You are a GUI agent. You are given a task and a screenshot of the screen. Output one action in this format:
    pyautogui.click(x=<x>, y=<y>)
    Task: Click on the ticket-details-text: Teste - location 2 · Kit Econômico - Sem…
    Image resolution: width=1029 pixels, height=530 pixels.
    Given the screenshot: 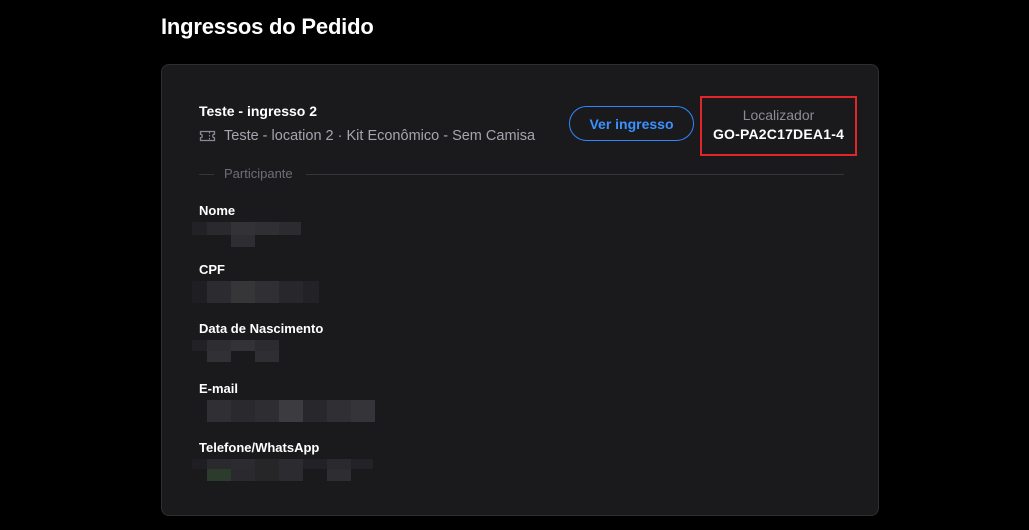 What is the action you would take?
    pyautogui.click(x=380, y=136)
    